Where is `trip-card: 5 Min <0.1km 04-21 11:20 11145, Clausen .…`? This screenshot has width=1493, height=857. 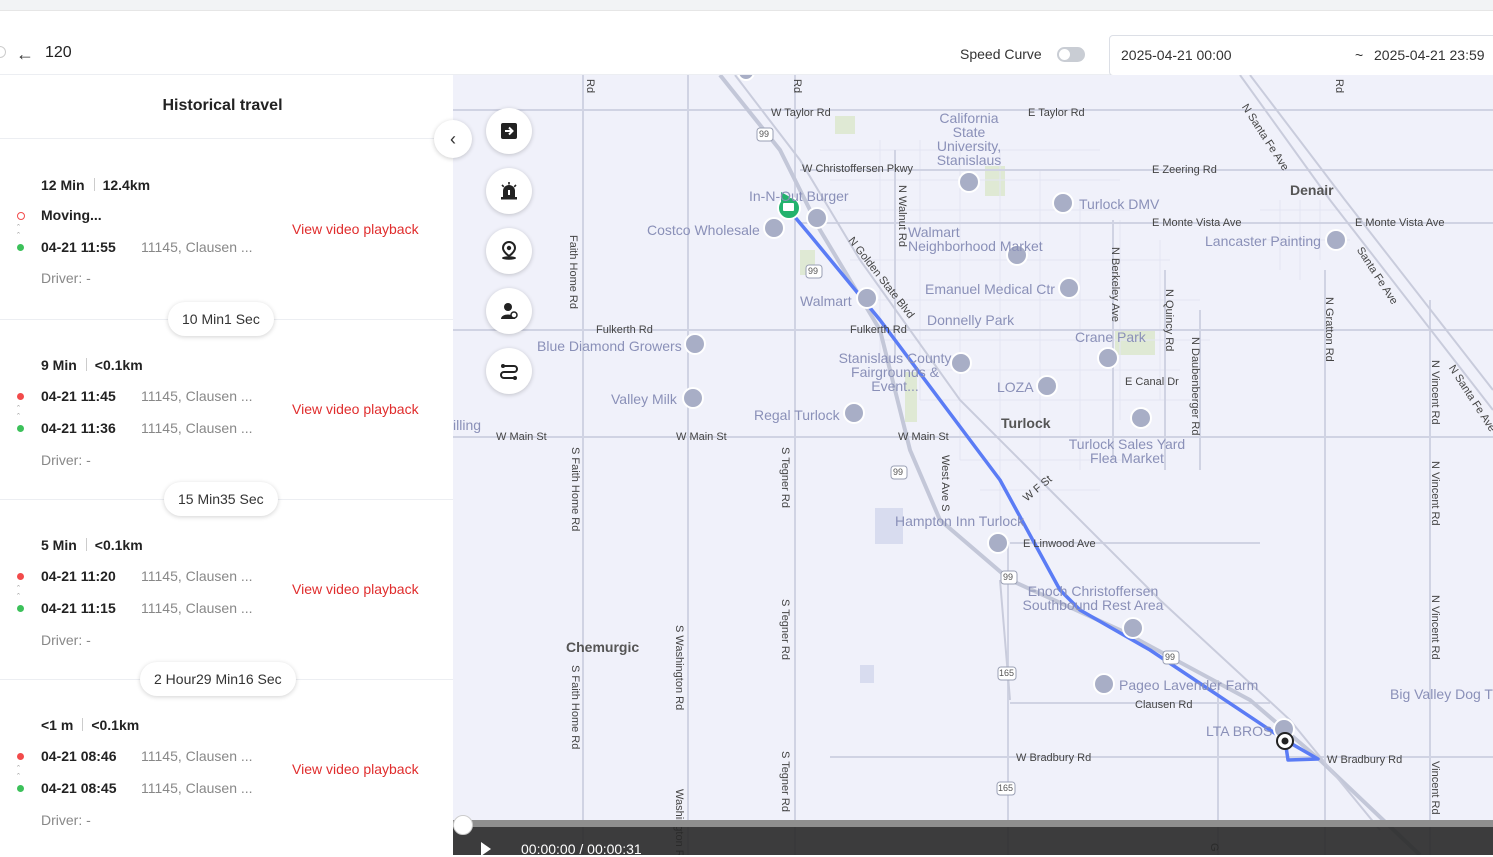
trip-card: 5 Min <0.1km 04-21 11:20 11145, Clausen .… is located at coordinates (226, 589).